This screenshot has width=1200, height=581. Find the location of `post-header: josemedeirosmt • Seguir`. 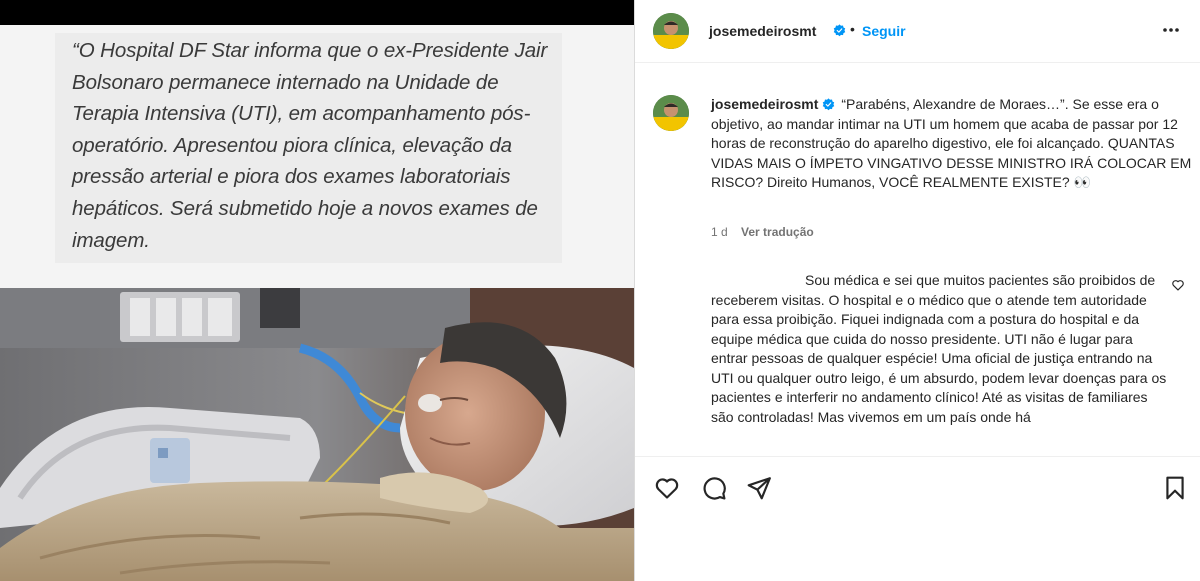

post-header: josemedeirosmt • Seguir is located at coordinates (917, 31).